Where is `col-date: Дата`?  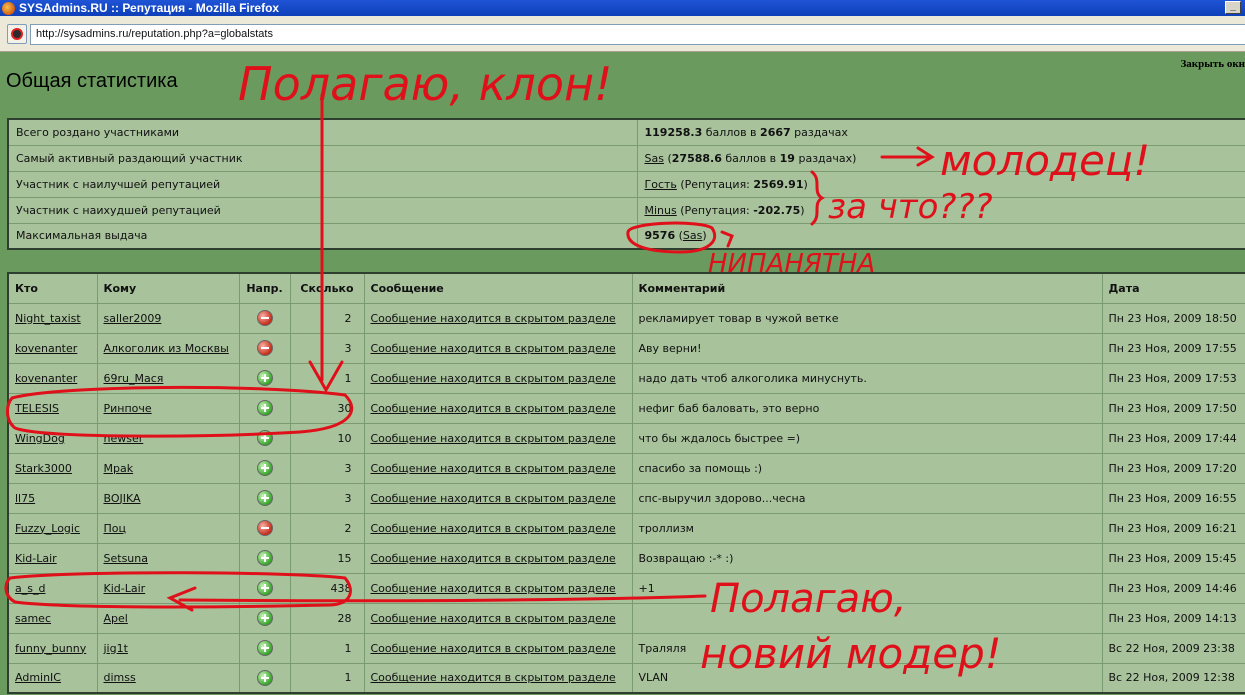
col-date: Дата is located at coordinates (1173, 288).